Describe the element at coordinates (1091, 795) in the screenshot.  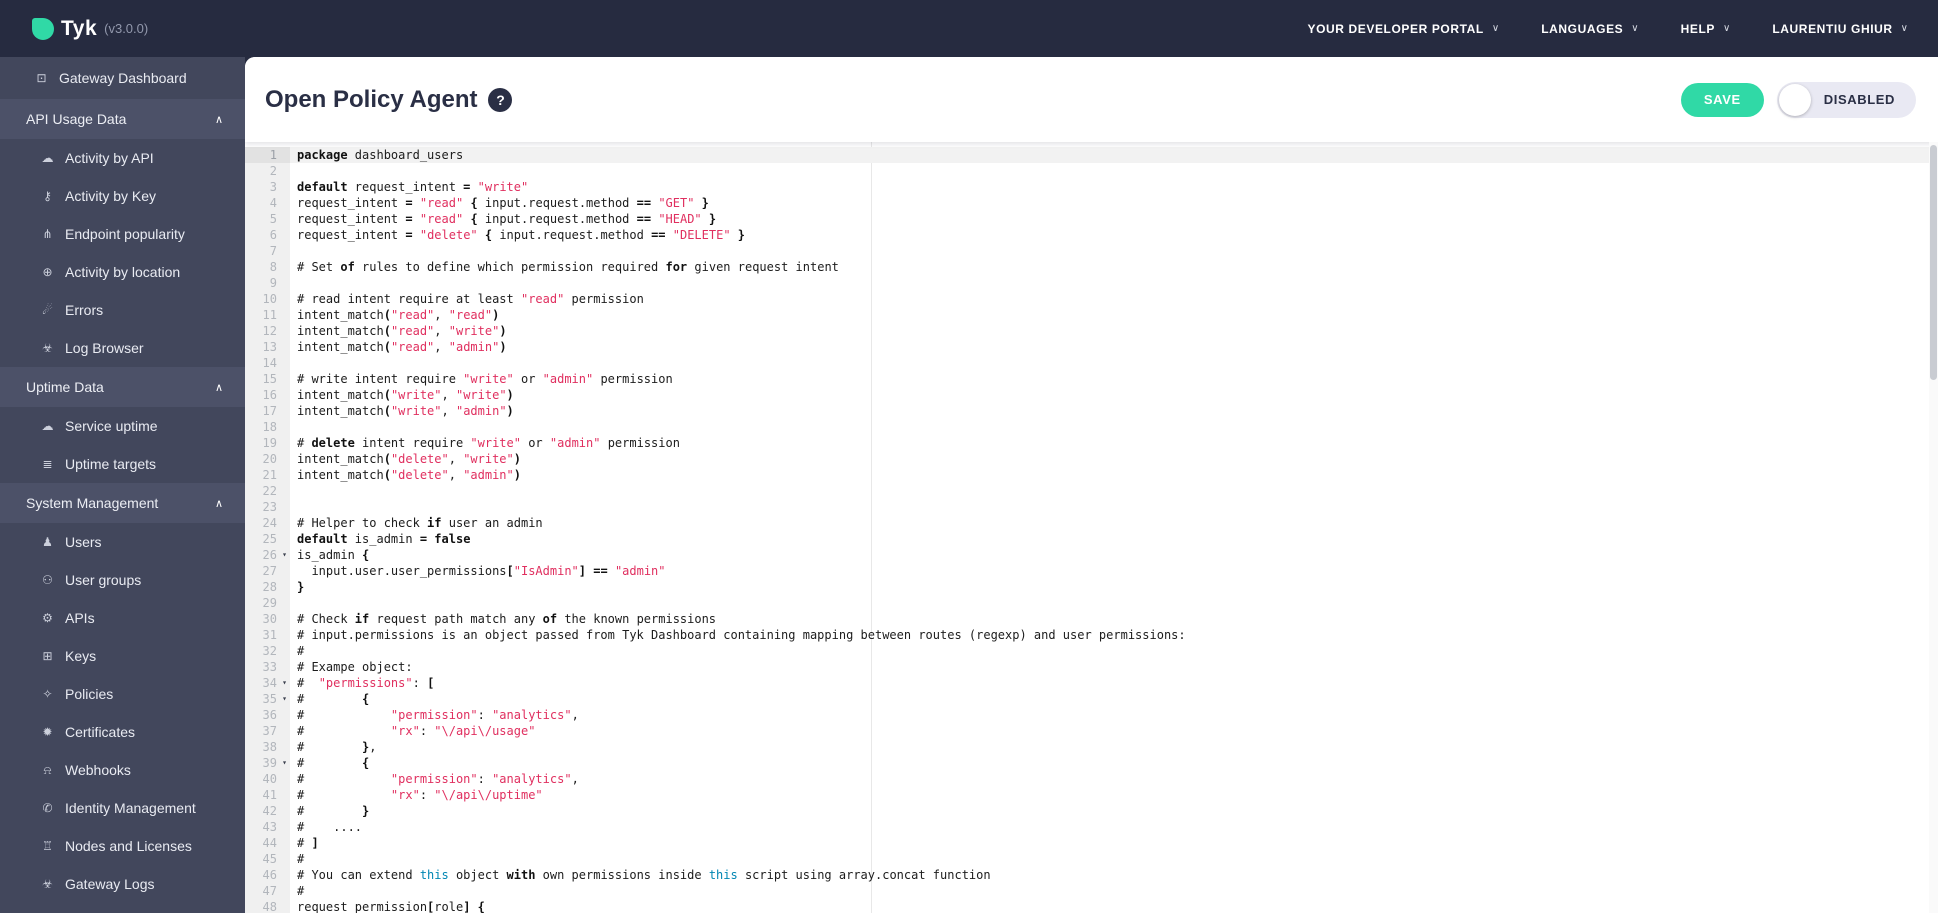
I see `code-line: 41 # "rx": "\/api\/uptime"` at that location.